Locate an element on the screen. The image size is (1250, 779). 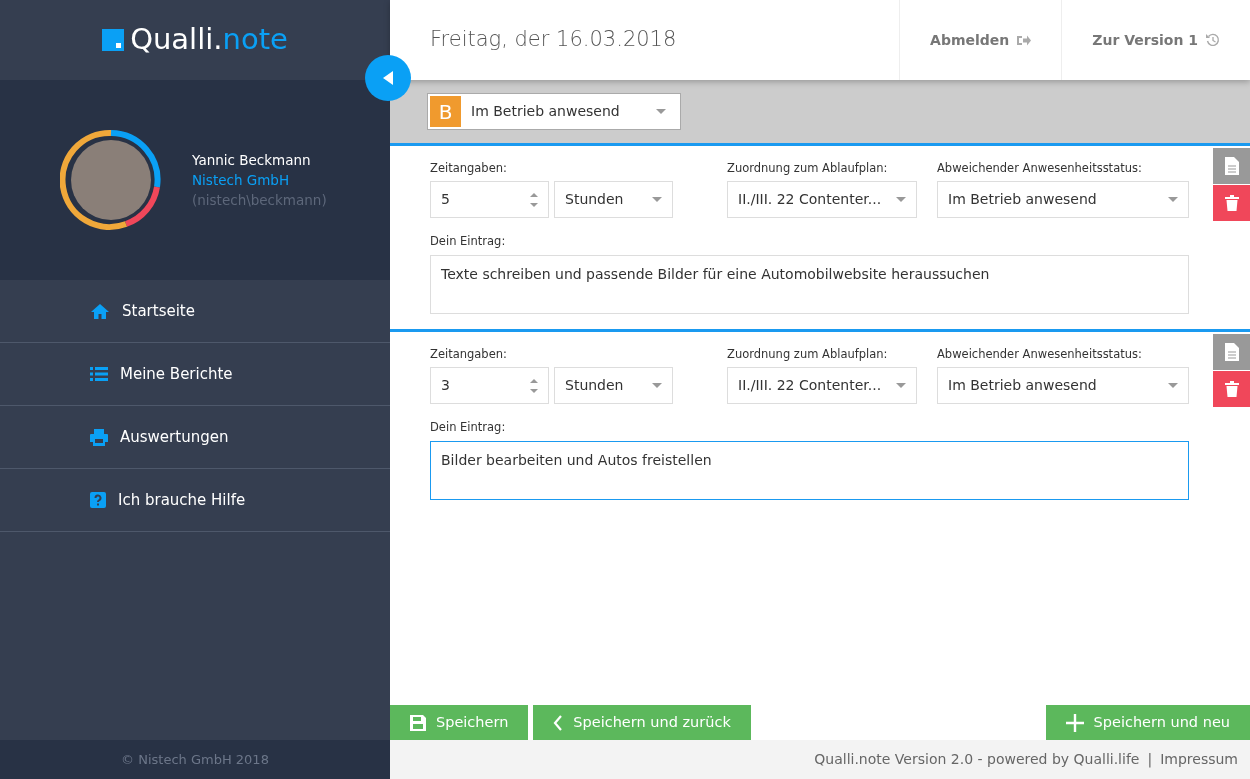
entry-textarea: Texte schreiben und passende Bilder für eine Automobilwebsite heraussuchen is located at coordinates (809, 284).